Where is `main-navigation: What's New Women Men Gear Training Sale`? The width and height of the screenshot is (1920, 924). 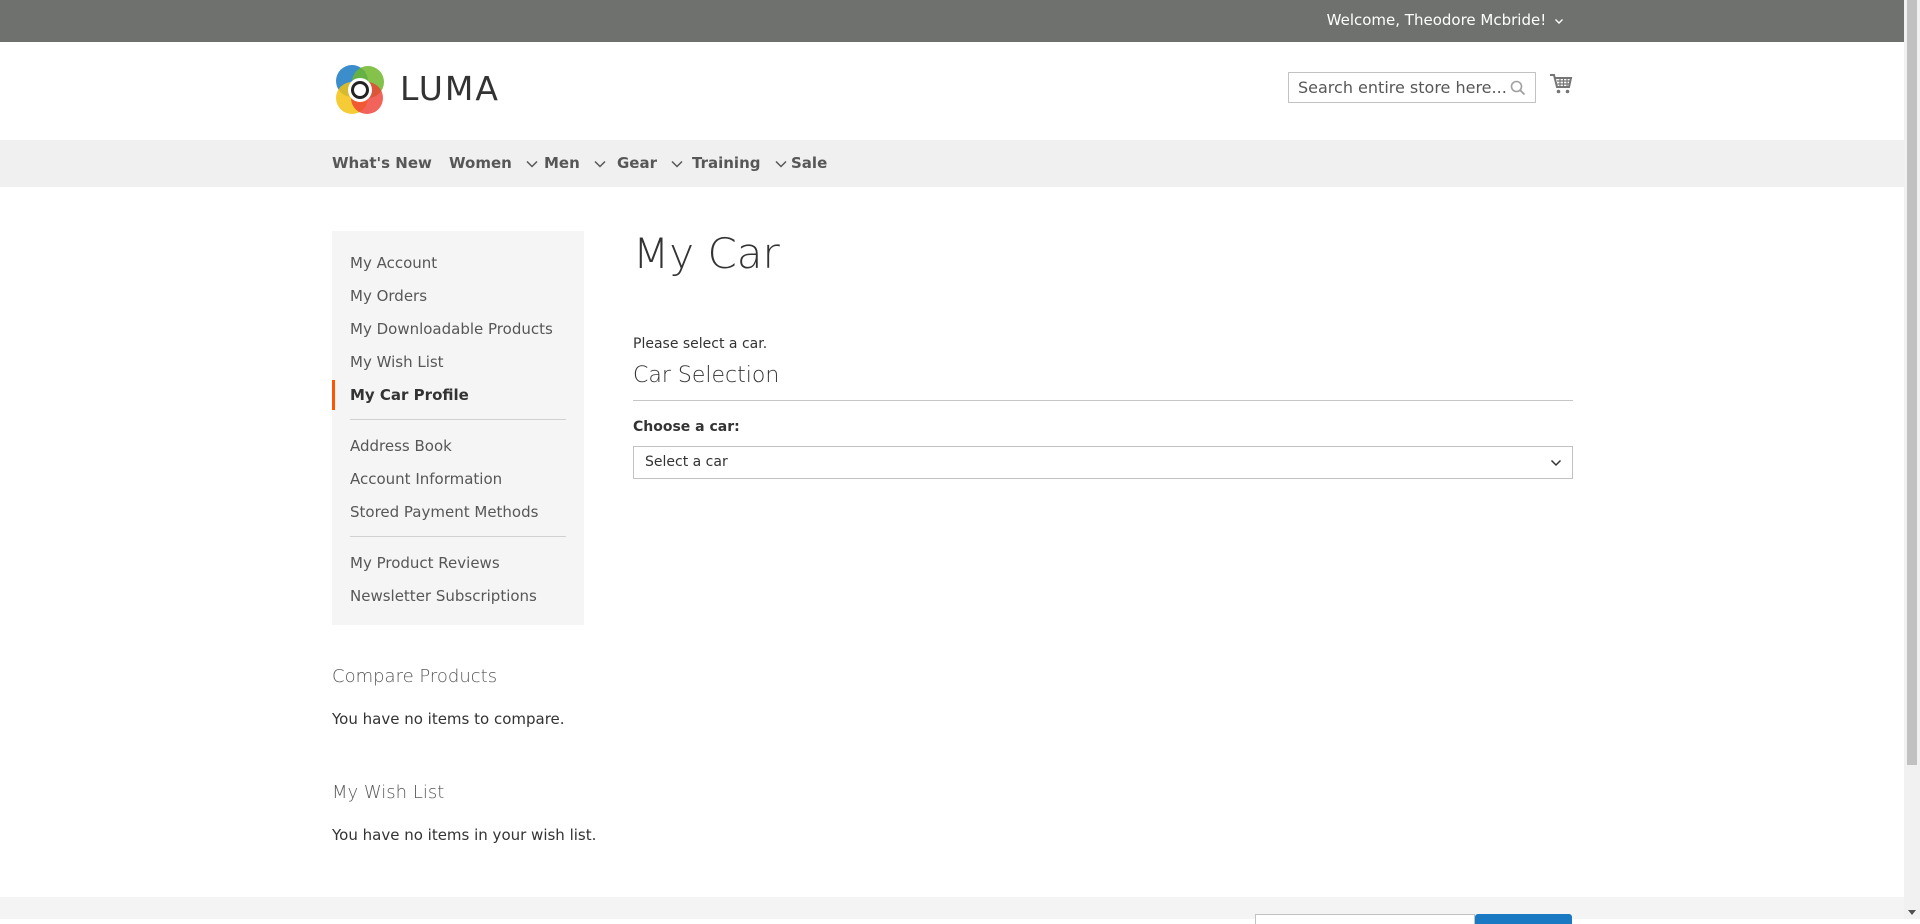
main-navigation: What's New Women Men Gear Training Sale is located at coordinates (952, 163).